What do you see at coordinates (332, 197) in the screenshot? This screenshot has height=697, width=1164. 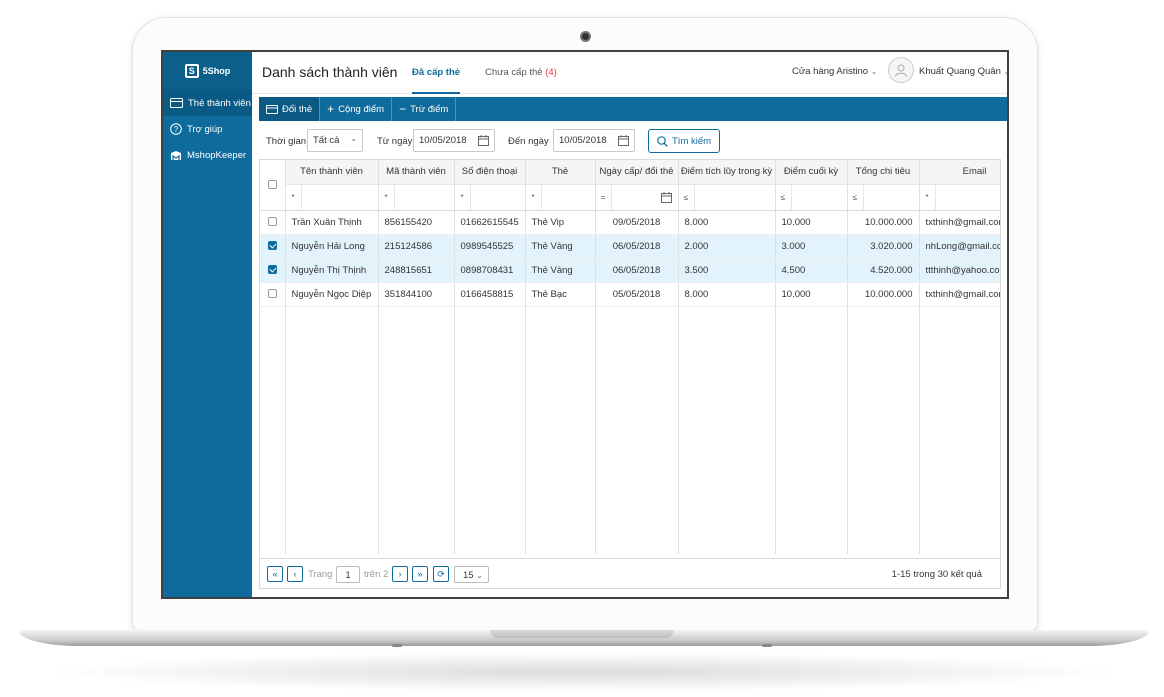 I see `filter-cell-name: *` at bounding box center [332, 197].